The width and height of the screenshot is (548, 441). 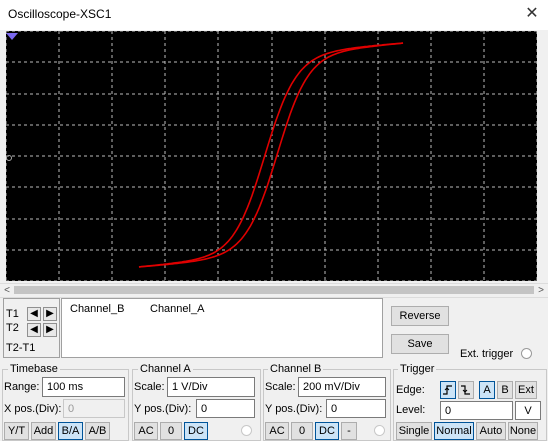 What do you see at coordinates (296, 369) in the screenshot?
I see `channel-b-title: Channel B` at bounding box center [296, 369].